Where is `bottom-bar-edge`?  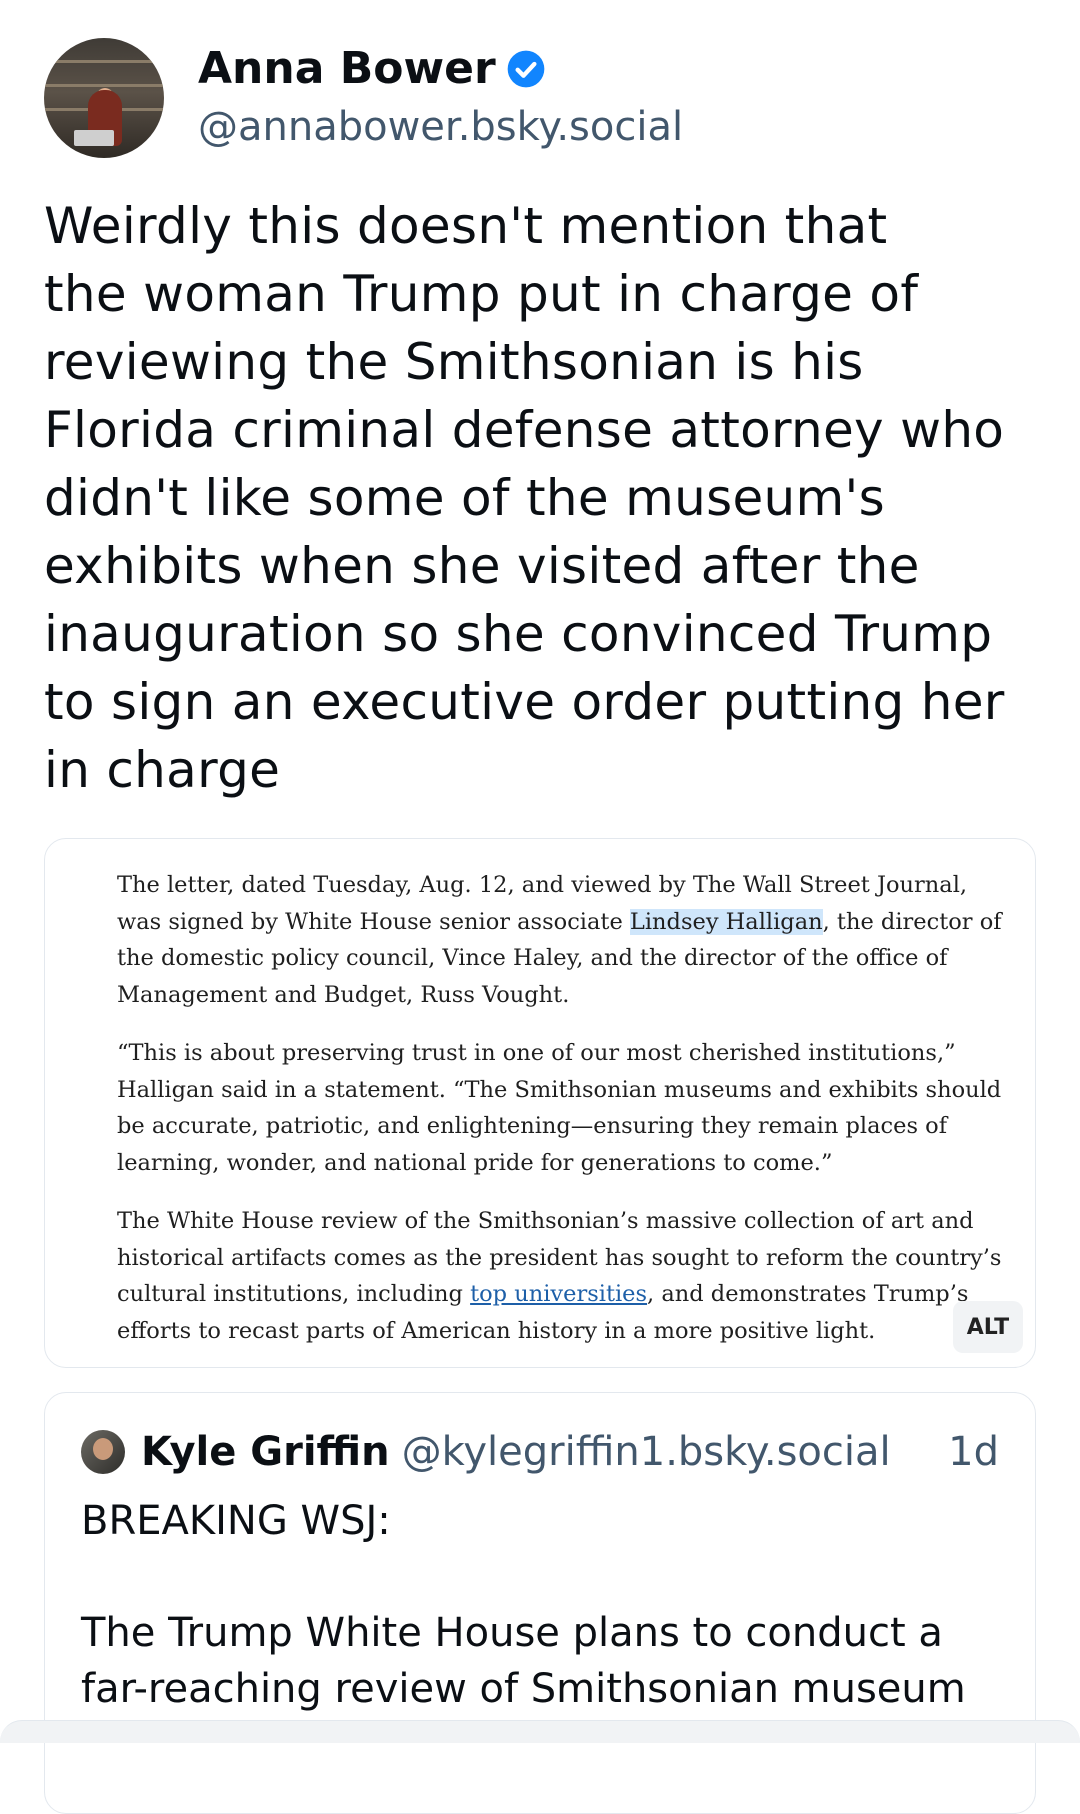
bottom-bar-edge is located at coordinates (540, 1731).